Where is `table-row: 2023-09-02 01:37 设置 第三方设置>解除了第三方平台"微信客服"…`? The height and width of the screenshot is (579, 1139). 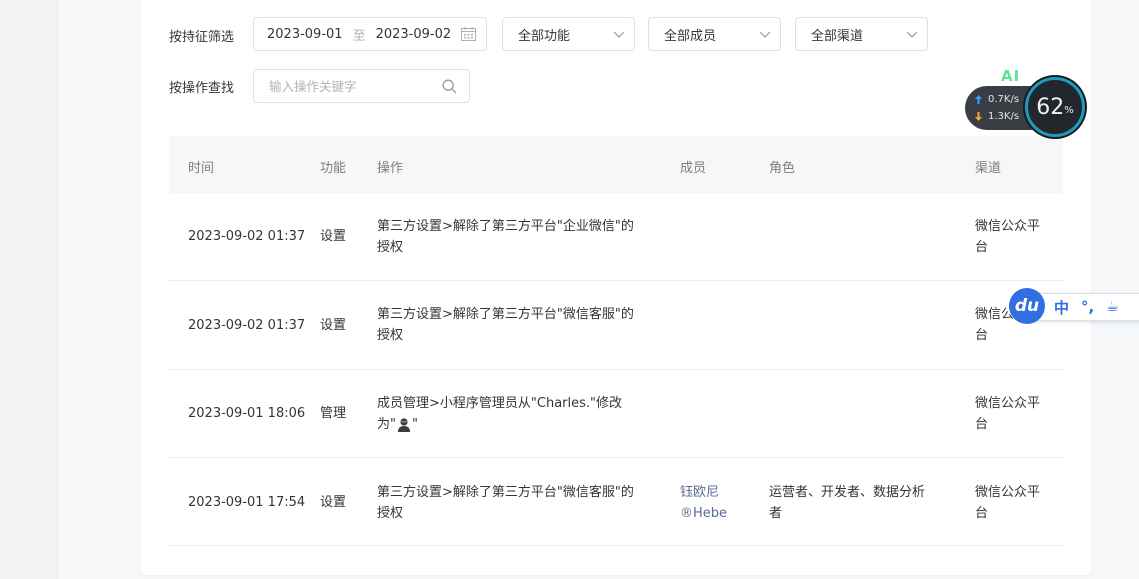
table-row: 2023-09-02 01:37 设置 第三方设置>解除了第三方平台"微信客服"… is located at coordinates (616, 326).